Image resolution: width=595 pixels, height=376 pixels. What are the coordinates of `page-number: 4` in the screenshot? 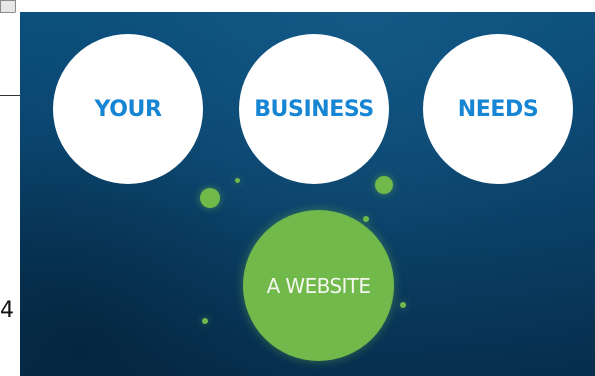 It's located at (7, 310).